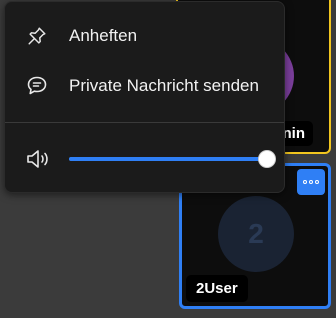 The image size is (336, 318). What do you see at coordinates (37, 36) in the screenshot?
I see `pin-icon` at bounding box center [37, 36].